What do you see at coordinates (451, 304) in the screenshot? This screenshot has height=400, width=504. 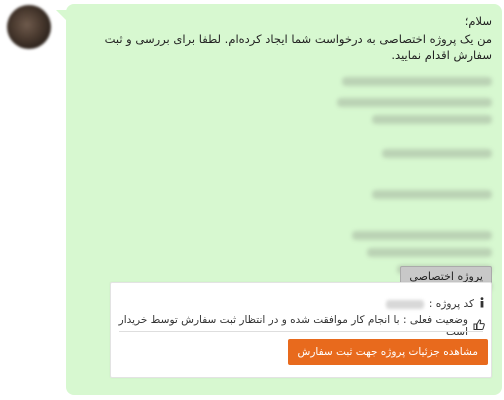 I see `project-code-label: کد پروژه :` at bounding box center [451, 304].